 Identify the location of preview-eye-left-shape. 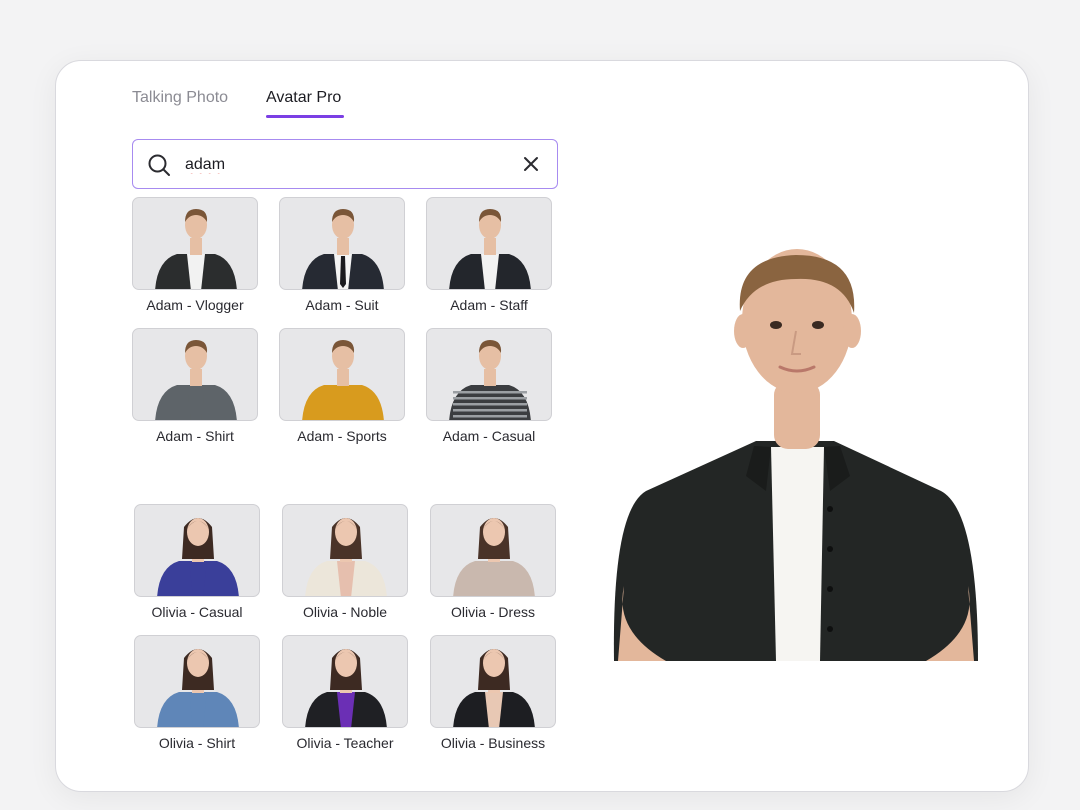
(776, 325).